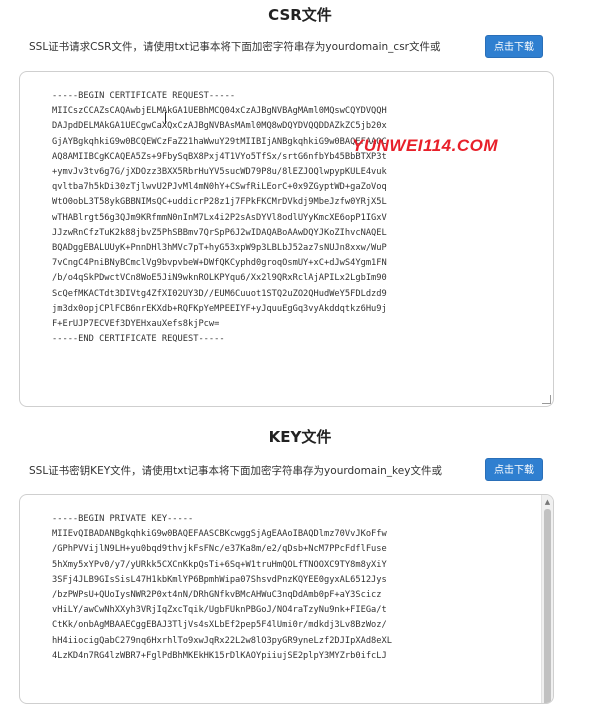 This screenshot has height=704, width=600. I want to click on watermark: YUNWEI114.COM, so click(425, 145).